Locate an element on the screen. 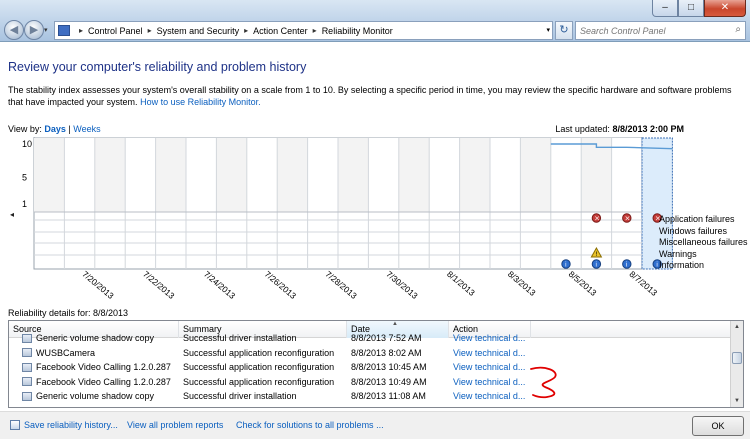 The width and height of the screenshot is (750, 439). breadcrumb-action-center: Action Center is located at coordinates (280, 31).